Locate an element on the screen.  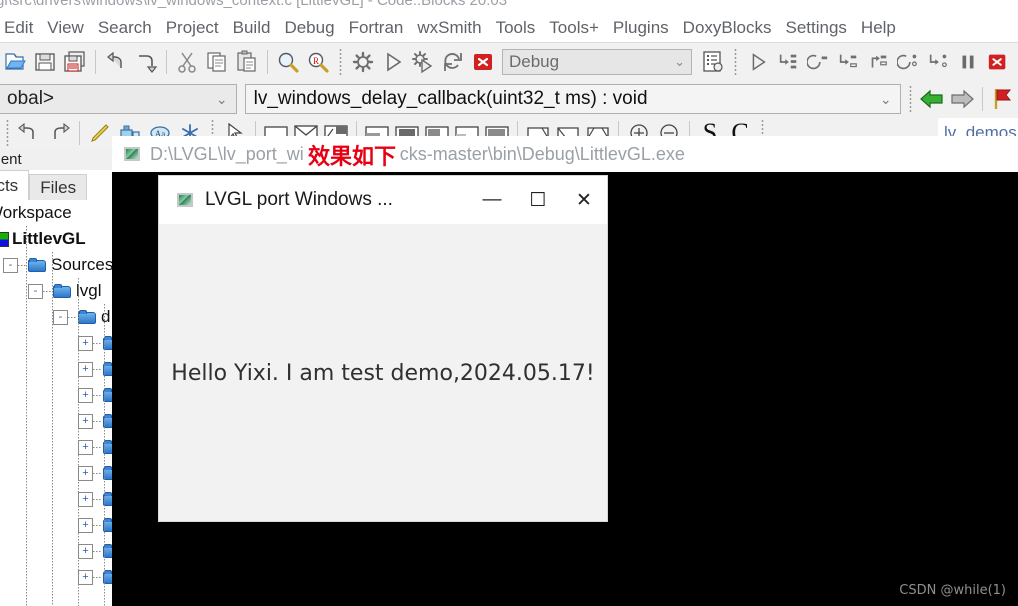
back-arrow-icon is located at coordinates (933, 99).